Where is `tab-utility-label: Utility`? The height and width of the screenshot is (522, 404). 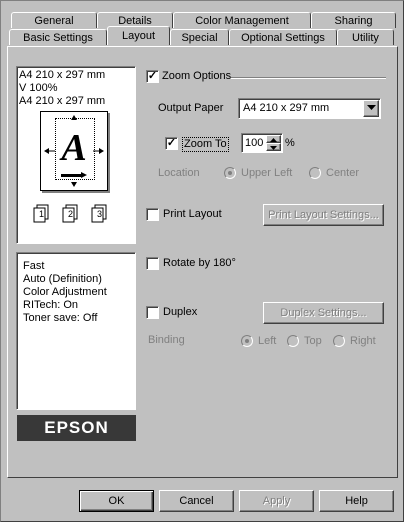
tab-utility-label: Utility is located at coordinates (365, 38).